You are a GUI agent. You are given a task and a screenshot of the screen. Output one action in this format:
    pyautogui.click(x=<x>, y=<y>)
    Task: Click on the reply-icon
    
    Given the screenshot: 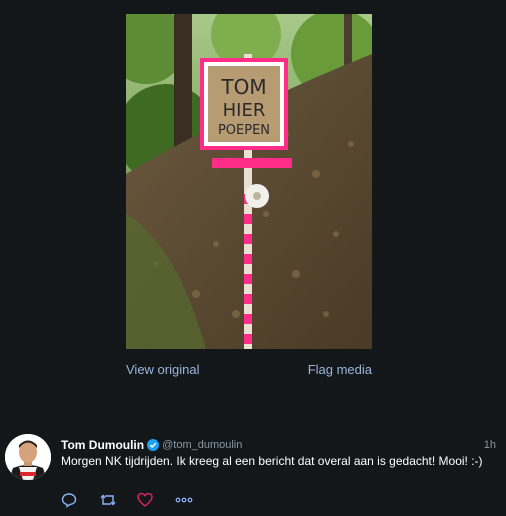 What is the action you would take?
    pyautogui.click(x=80, y=500)
    